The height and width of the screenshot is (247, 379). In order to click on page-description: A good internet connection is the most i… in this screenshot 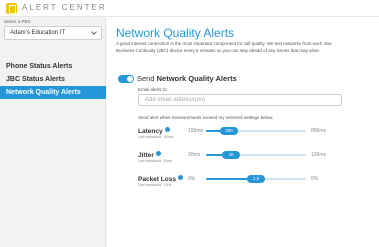, I will do `click(224, 47)`.